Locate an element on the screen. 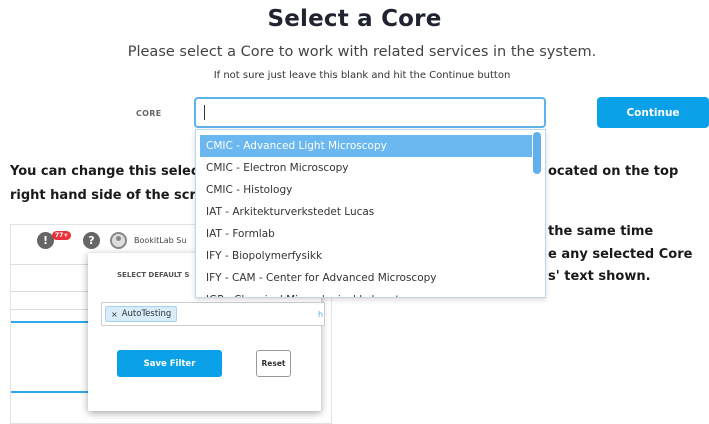 This screenshot has height=424, width=709. dropdown-option: CMIC - Advanced Light Microscopy is located at coordinates (366, 146).